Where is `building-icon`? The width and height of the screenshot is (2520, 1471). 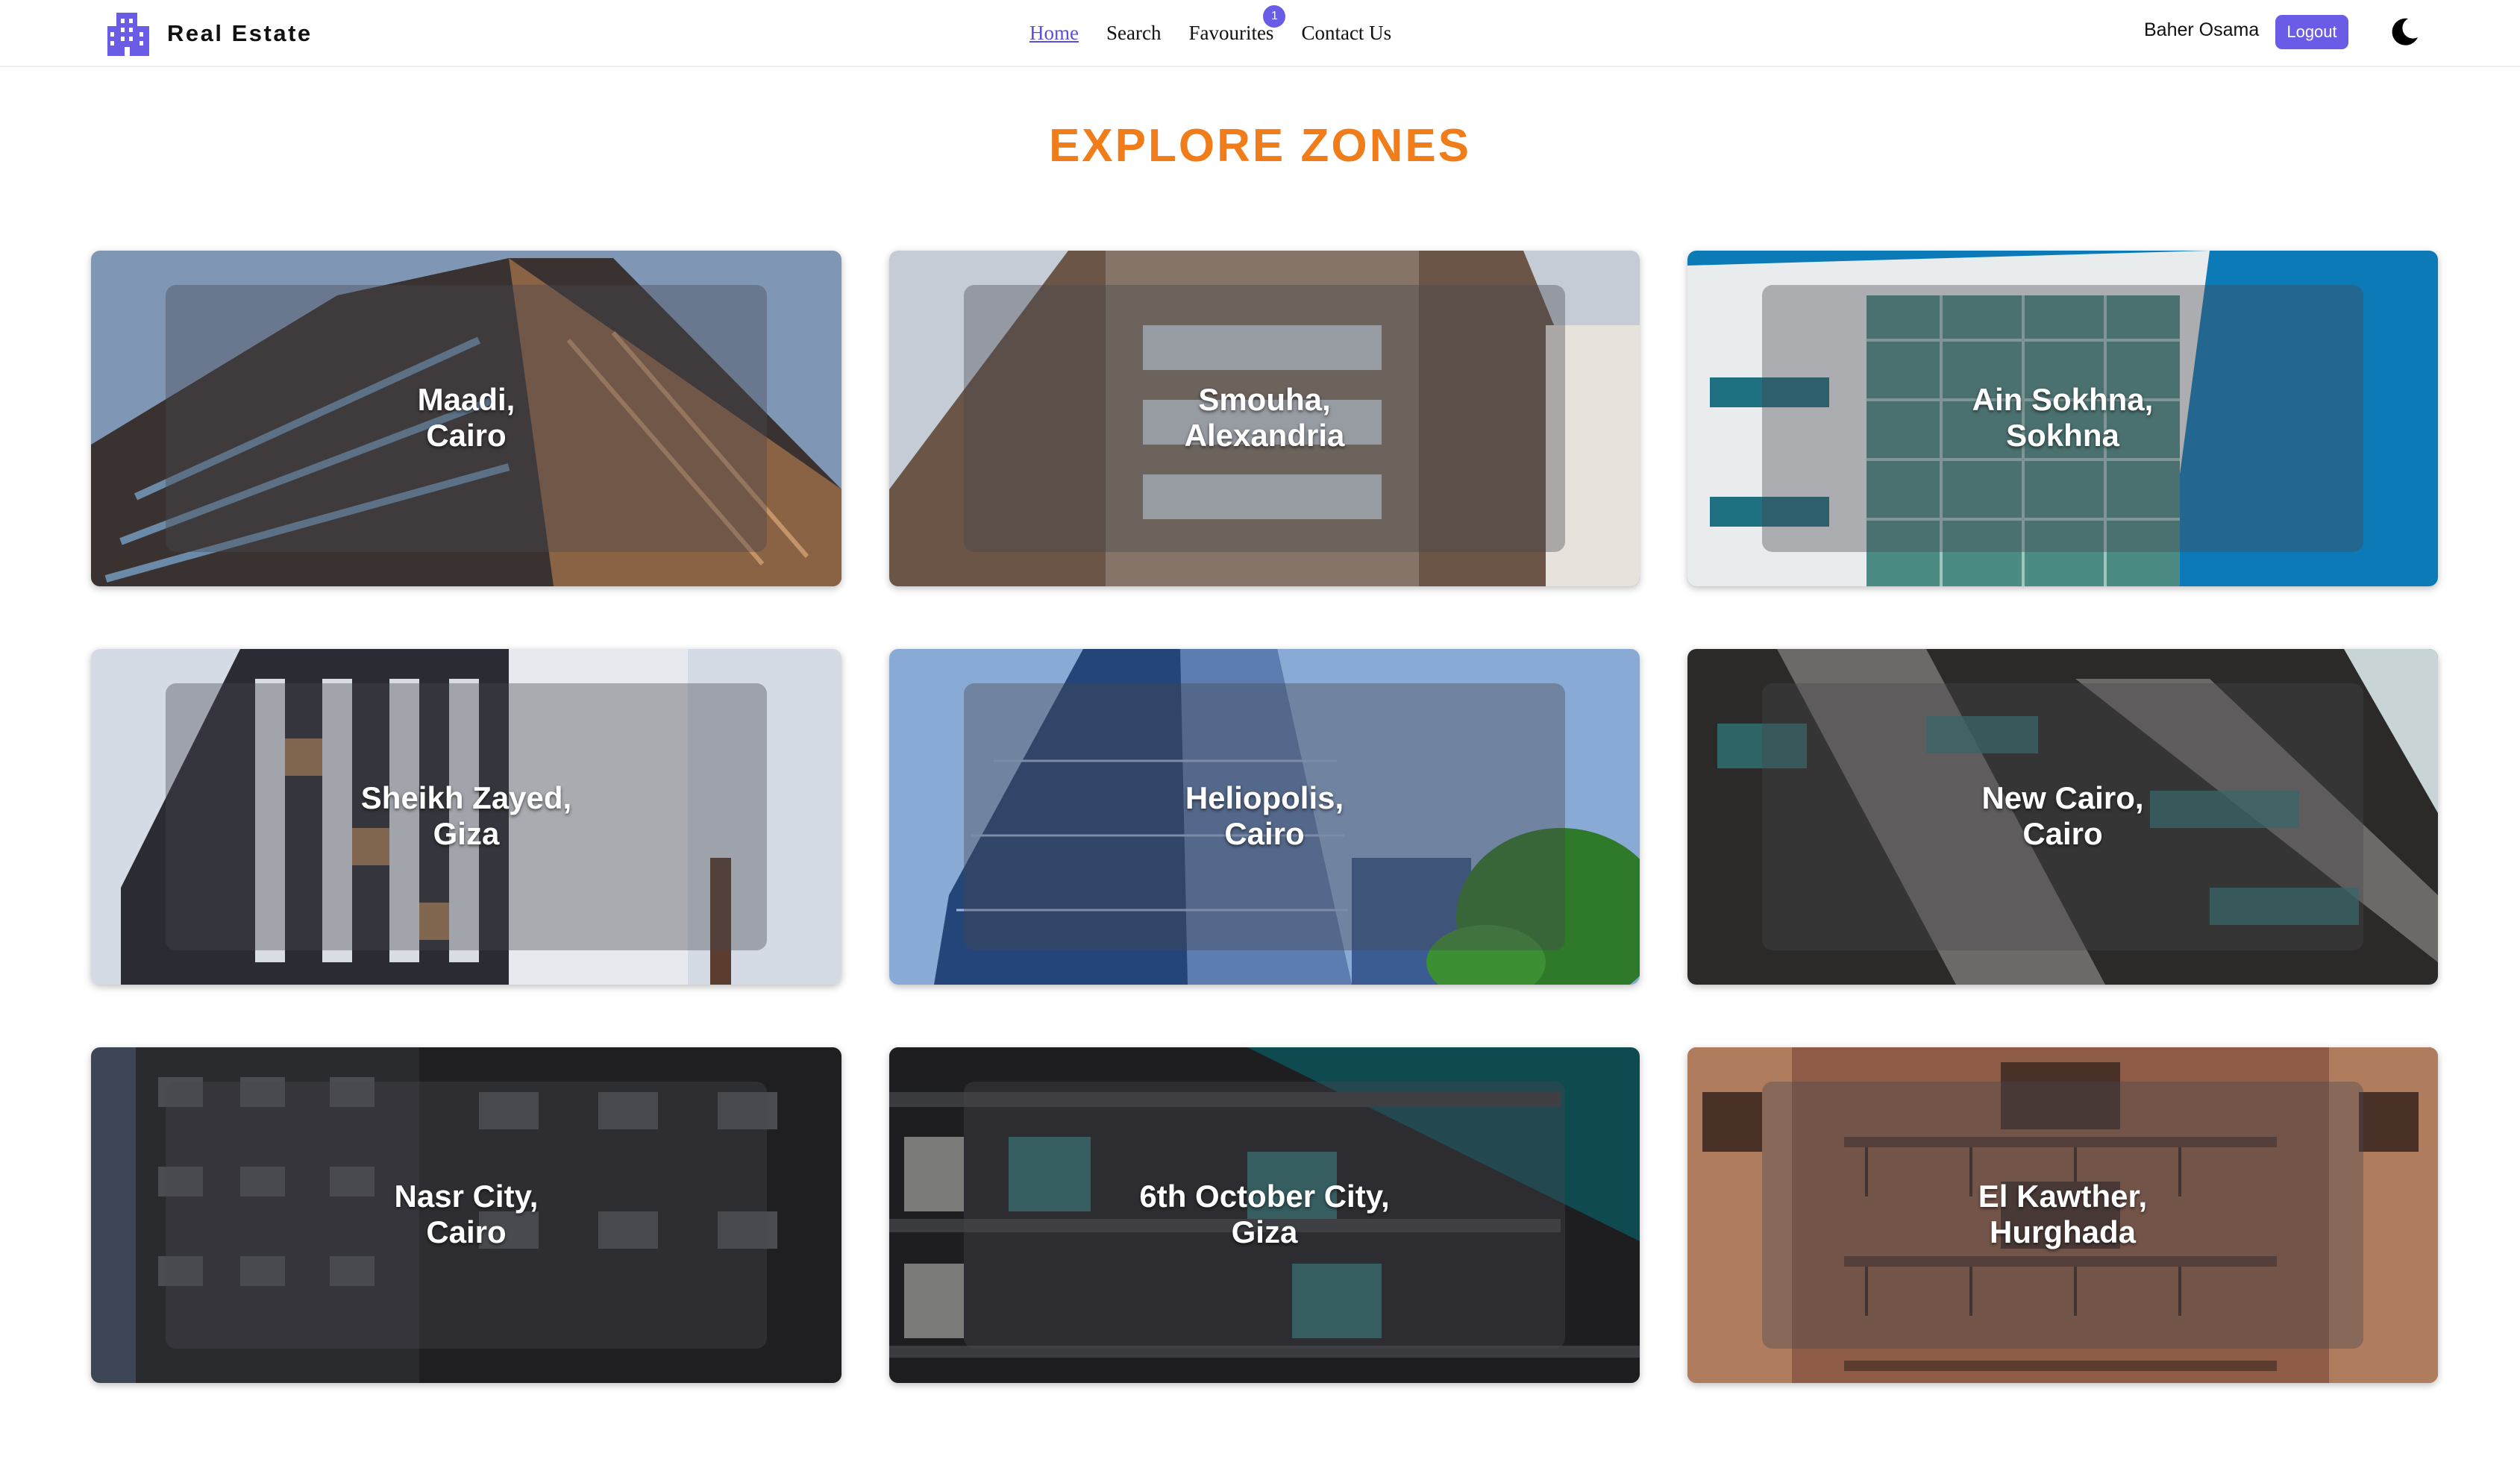
building-icon is located at coordinates (128, 34).